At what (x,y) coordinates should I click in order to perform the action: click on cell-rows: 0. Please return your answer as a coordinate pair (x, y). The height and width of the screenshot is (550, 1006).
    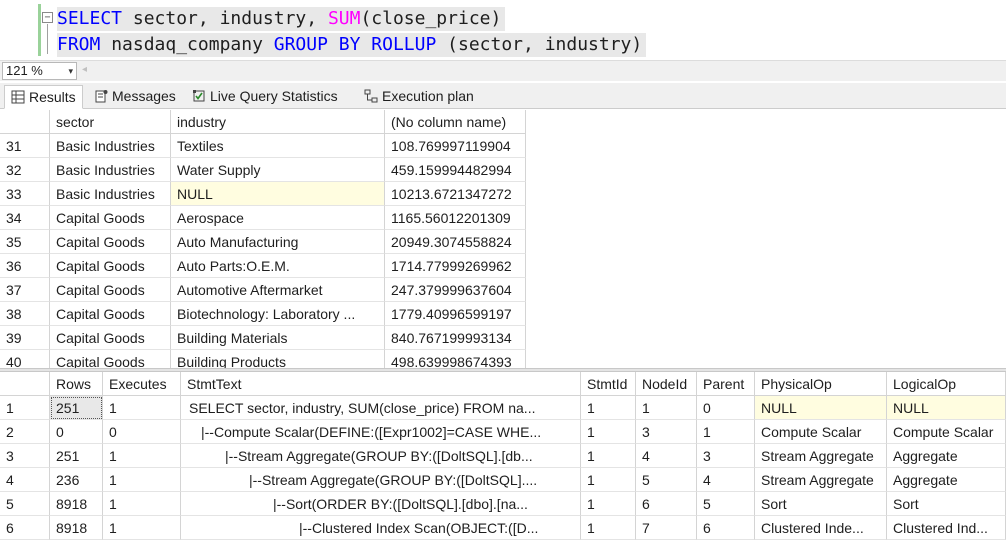
    Looking at the image, I should click on (76, 432).